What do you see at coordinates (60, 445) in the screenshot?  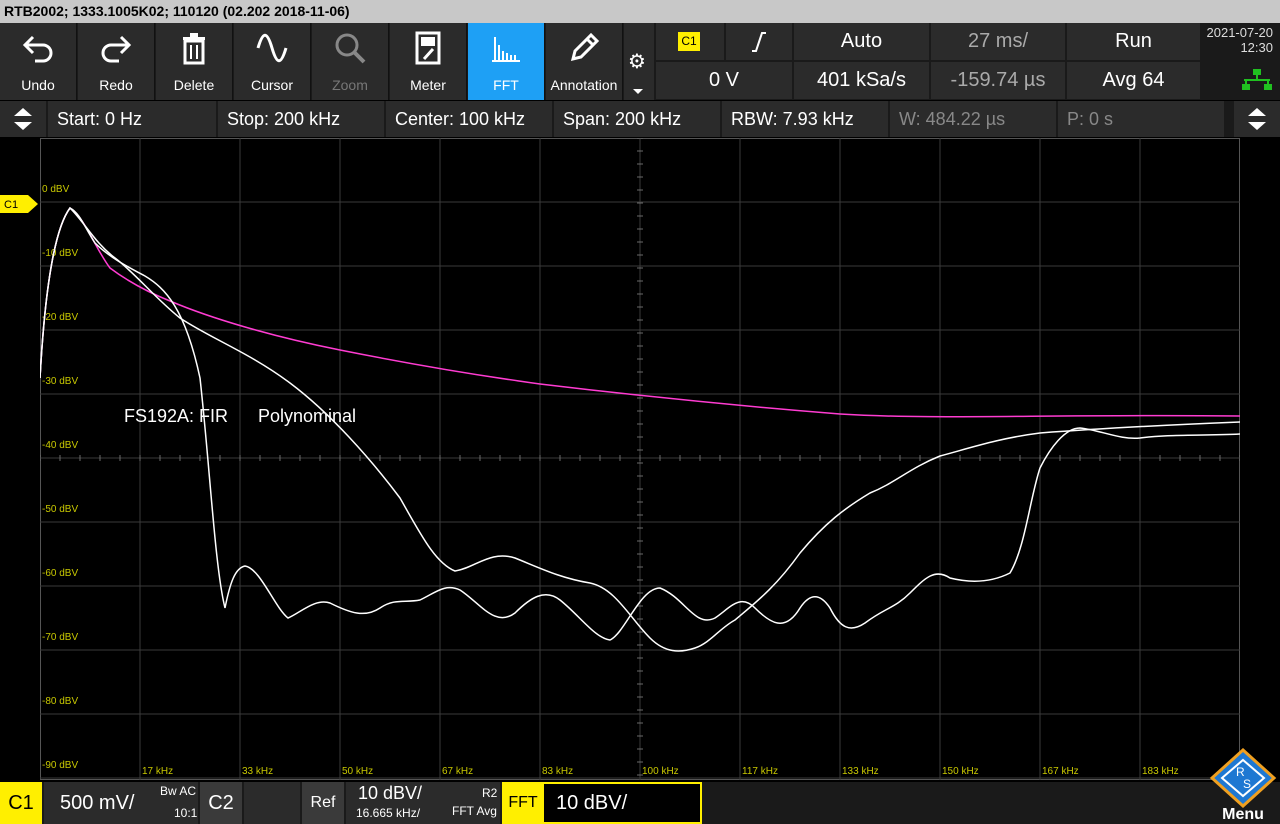 I see `y-axis-label: -40 dBV` at bounding box center [60, 445].